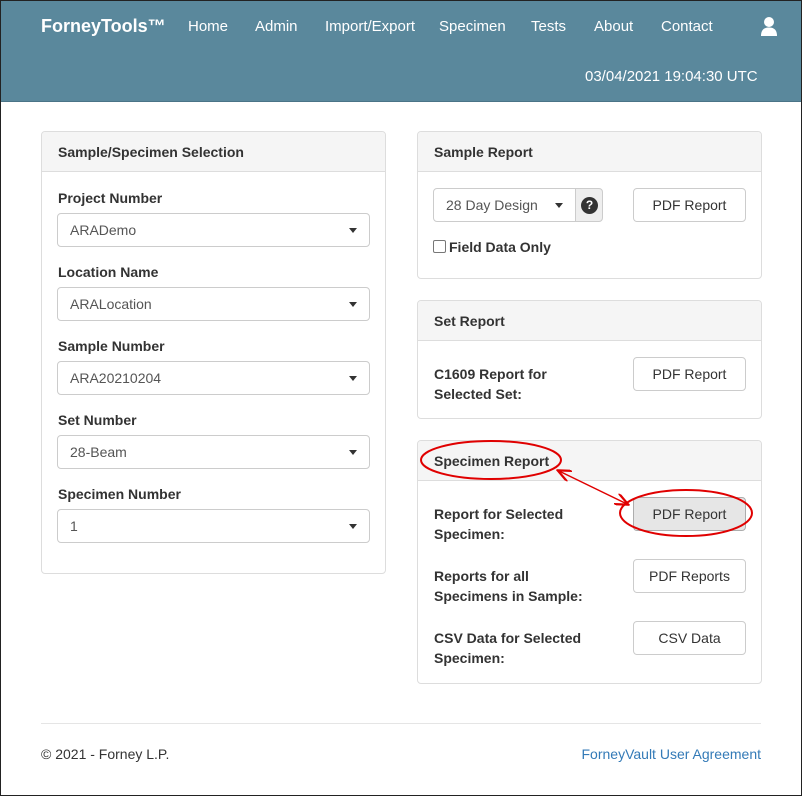 The image size is (802, 796). Describe the element at coordinates (508, 648) in the screenshot. I see `csv-data-label: CSV Data for Selected Specimen:` at that location.